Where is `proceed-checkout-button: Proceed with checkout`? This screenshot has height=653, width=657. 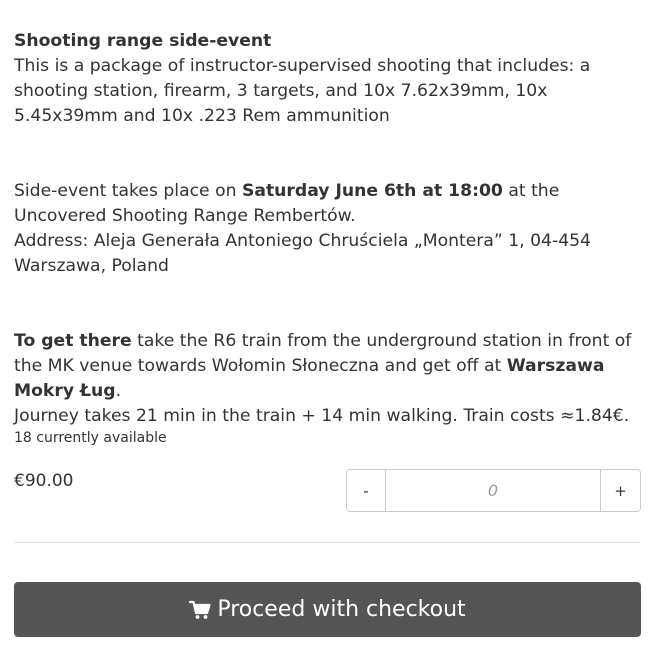
proceed-checkout-button: Proceed with checkout is located at coordinates (327, 609).